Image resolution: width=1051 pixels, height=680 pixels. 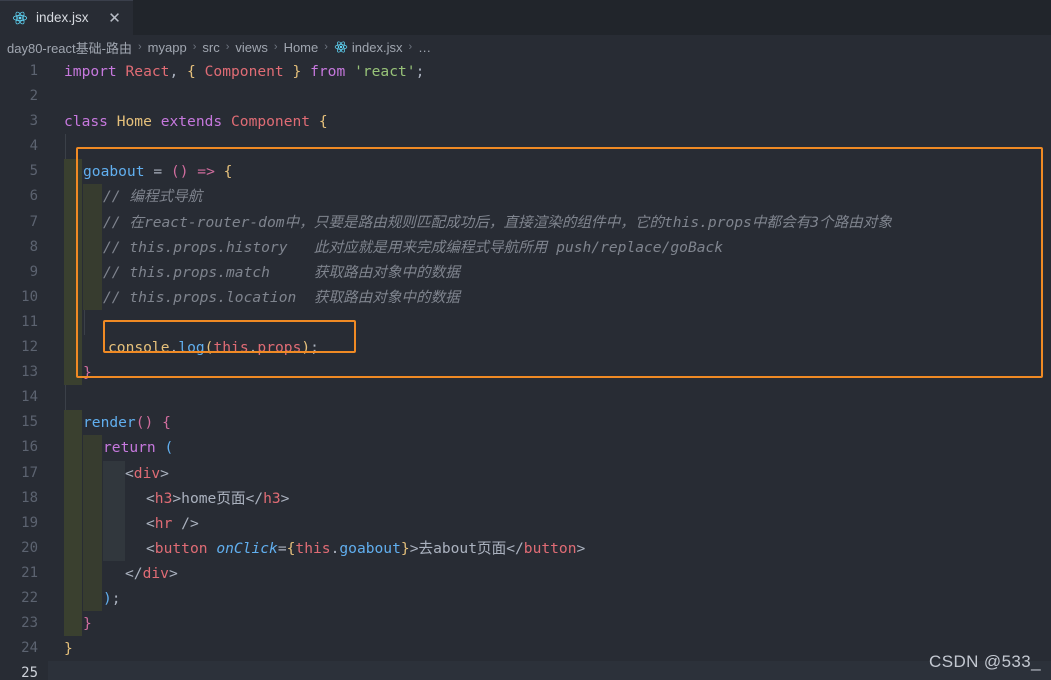 What do you see at coordinates (525, 147) in the screenshot?
I see `code-line: 4` at bounding box center [525, 147].